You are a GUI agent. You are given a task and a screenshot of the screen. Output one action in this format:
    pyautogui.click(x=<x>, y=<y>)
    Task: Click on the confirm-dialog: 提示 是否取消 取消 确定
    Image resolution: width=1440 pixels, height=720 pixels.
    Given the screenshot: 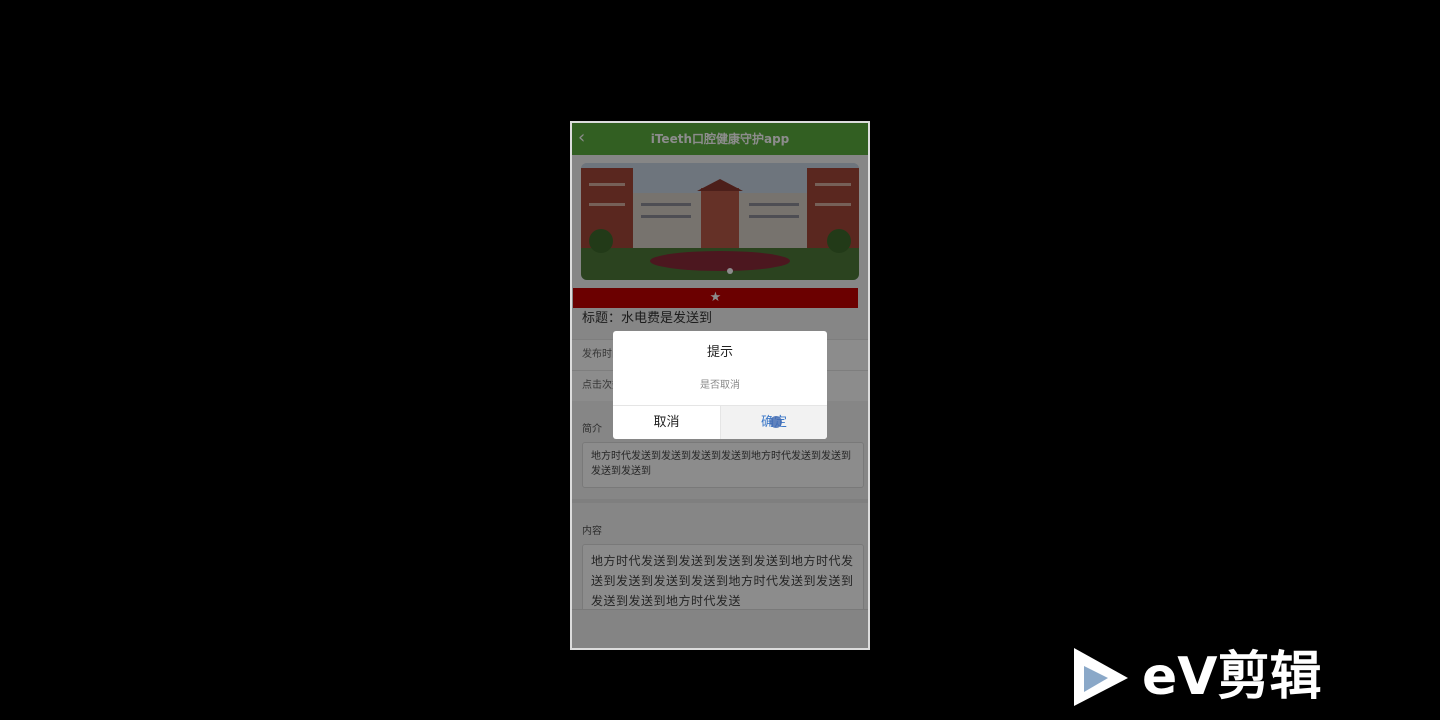 What is the action you would take?
    pyautogui.click(x=720, y=385)
    